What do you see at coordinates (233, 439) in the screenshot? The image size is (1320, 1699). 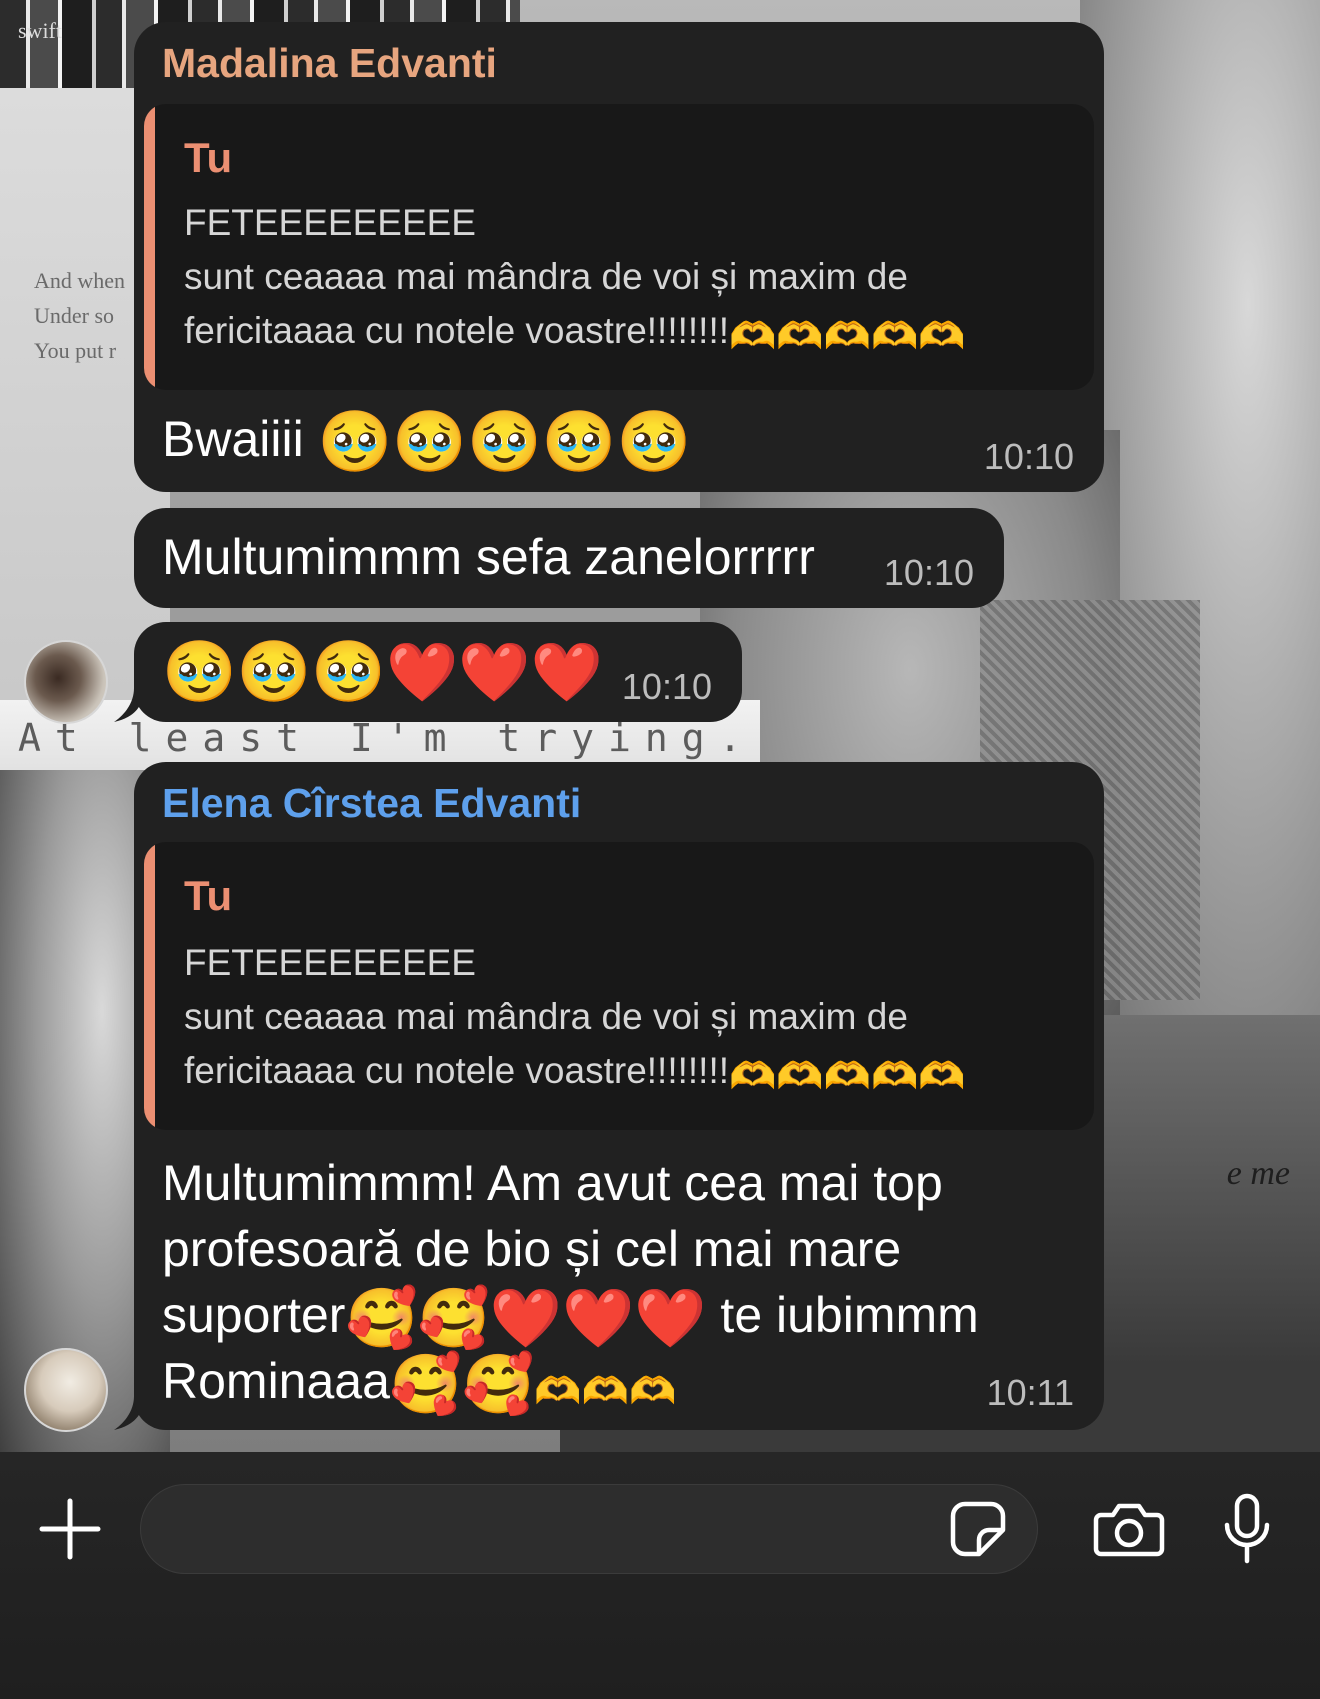 I see `message-text-word: Bwaiiii` at bounding box center [233, 439].